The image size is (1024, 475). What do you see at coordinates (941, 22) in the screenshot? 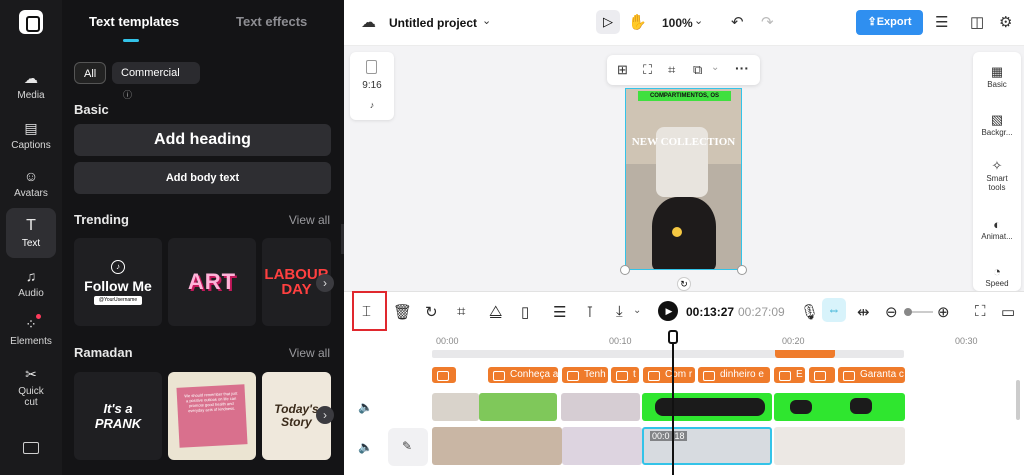
I see `layers-icon: ☰` at bounding box center [941, 22].